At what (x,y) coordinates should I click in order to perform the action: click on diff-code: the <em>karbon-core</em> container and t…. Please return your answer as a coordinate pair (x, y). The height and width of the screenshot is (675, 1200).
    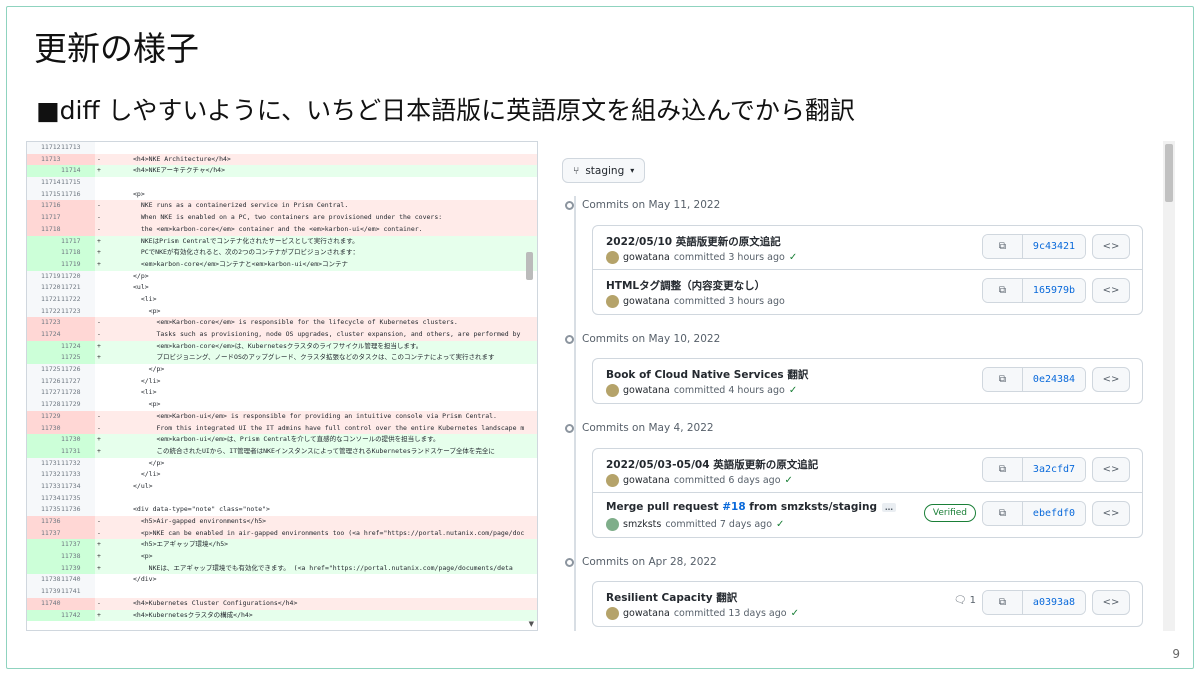
    Looking at the image, I should click on (278, 228).